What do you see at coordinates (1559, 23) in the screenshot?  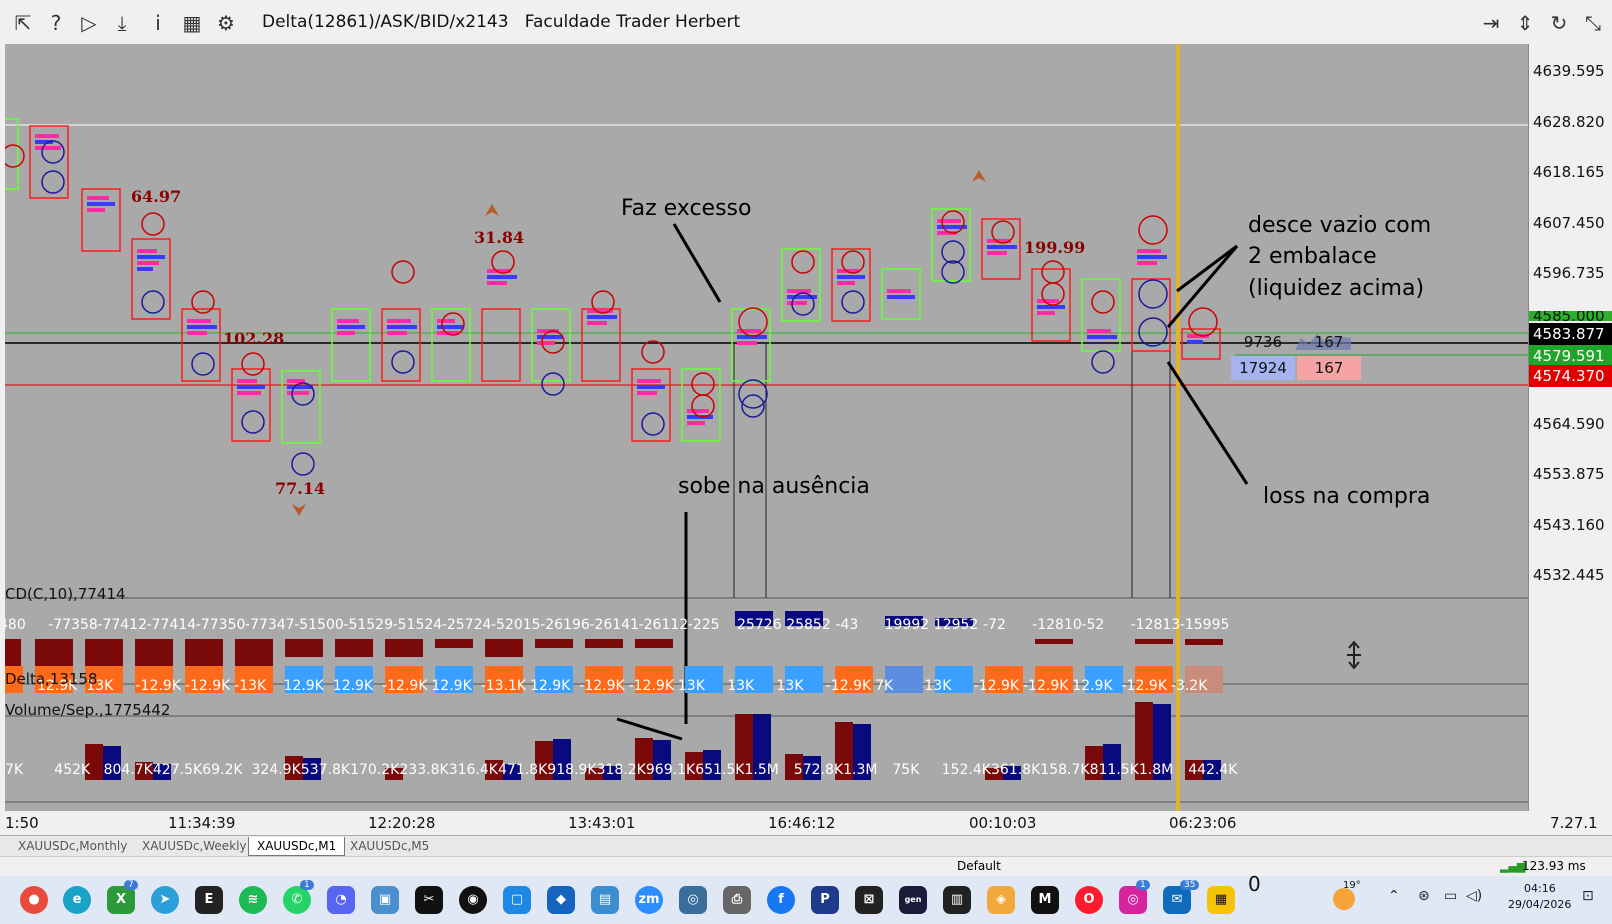 I see `refresh-icon: ↻` at bounding box center [1559, 23].